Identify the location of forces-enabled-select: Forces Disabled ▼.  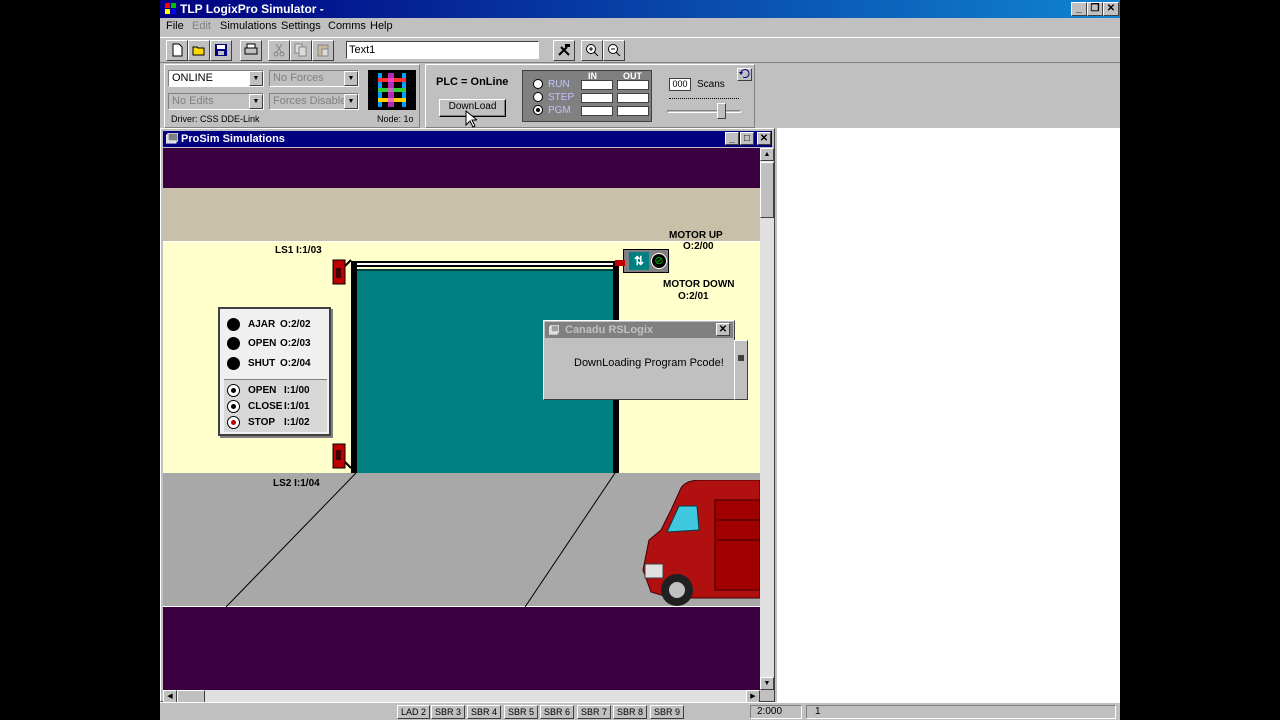
(314, 101).